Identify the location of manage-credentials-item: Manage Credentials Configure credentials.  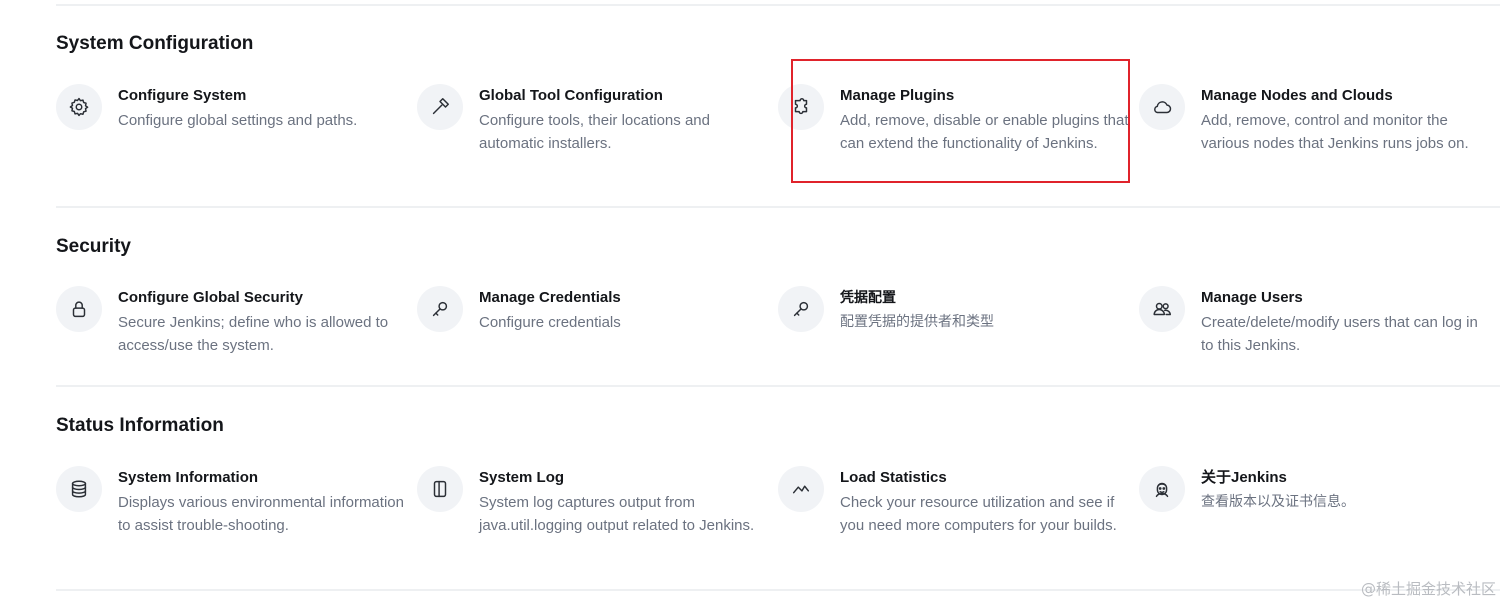
(597, 321).